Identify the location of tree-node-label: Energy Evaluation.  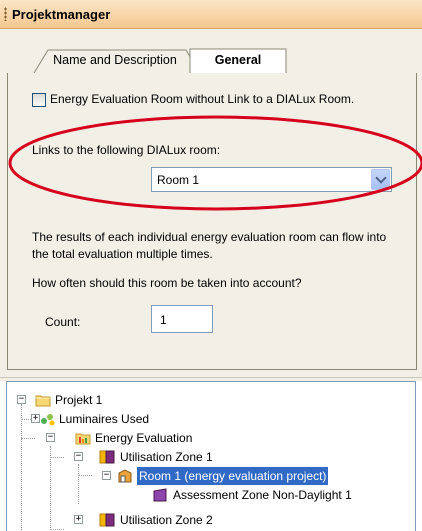
(144, 438).